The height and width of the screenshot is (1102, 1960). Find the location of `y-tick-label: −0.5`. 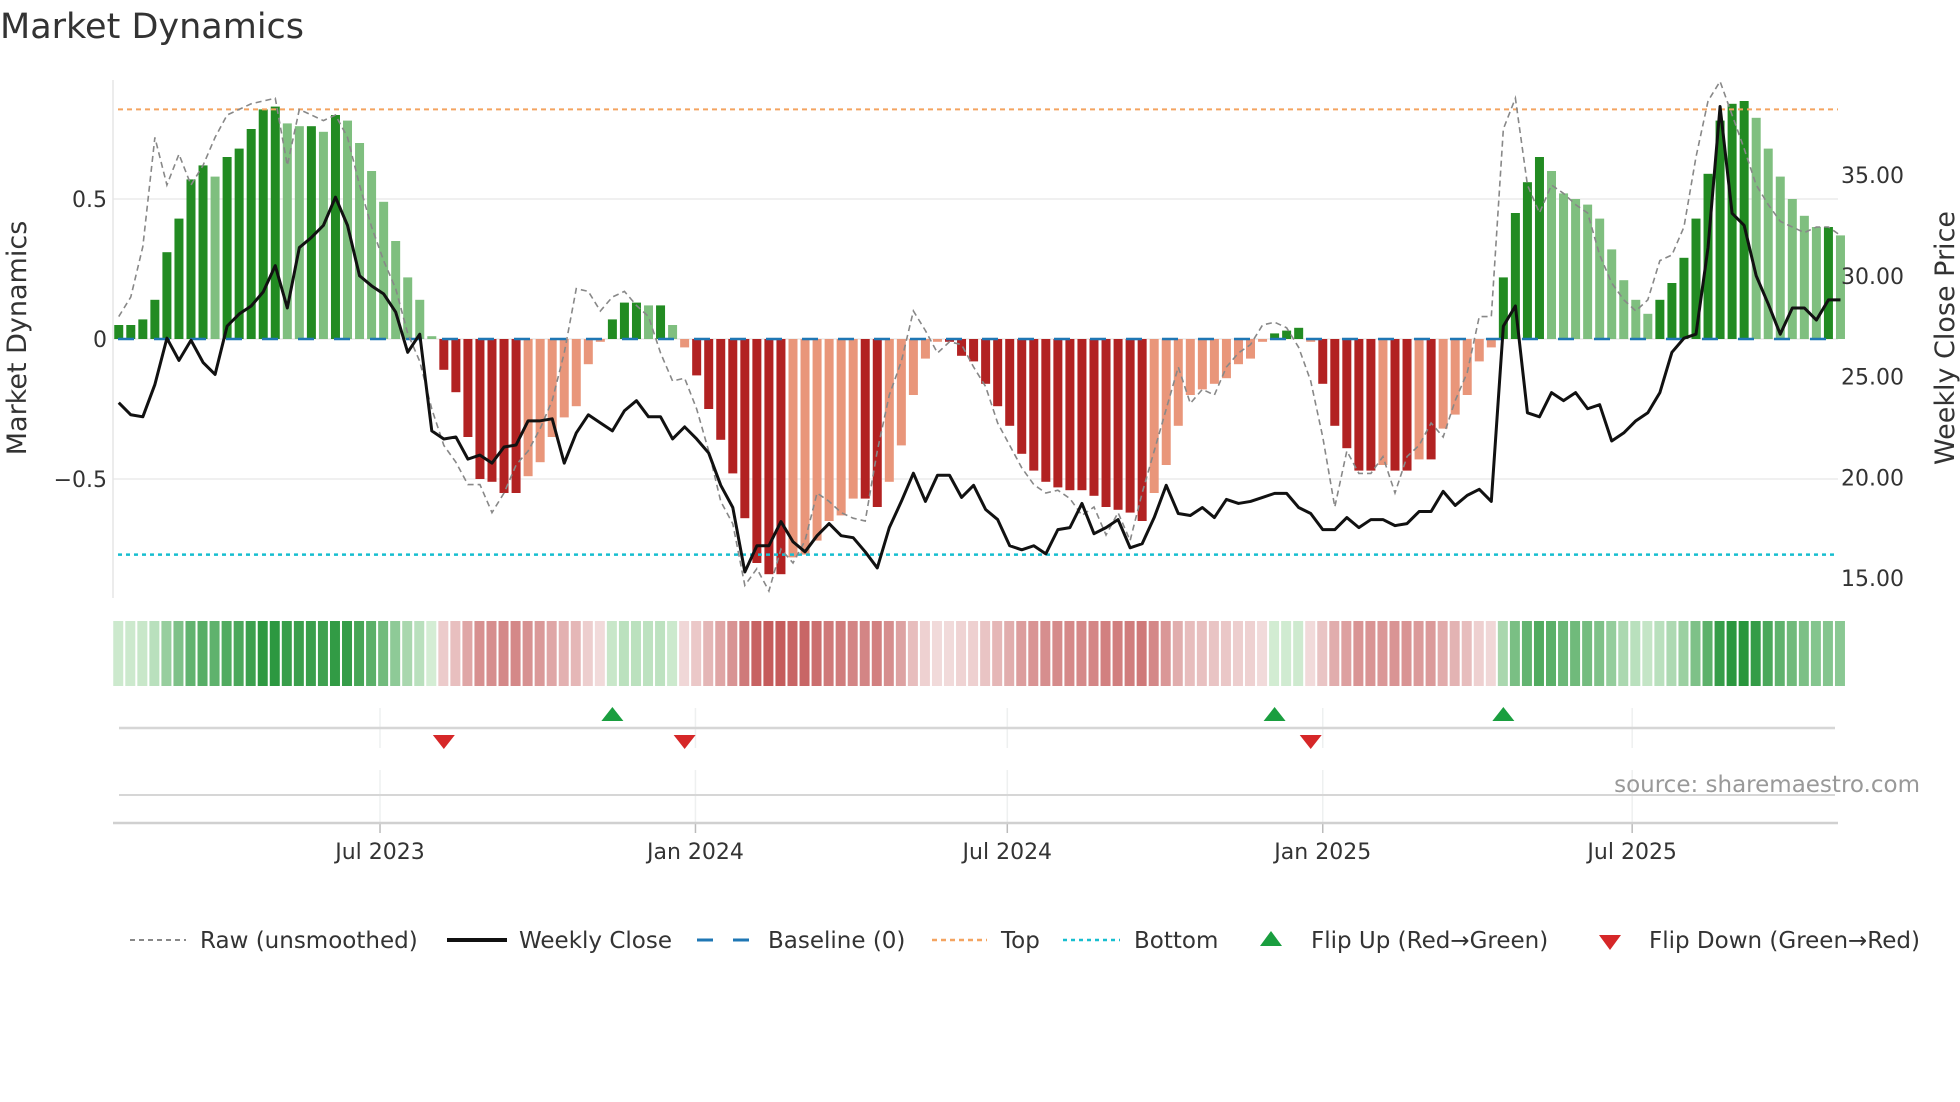

y-tick-label: −0.5 is located at coordinates (80, 480).